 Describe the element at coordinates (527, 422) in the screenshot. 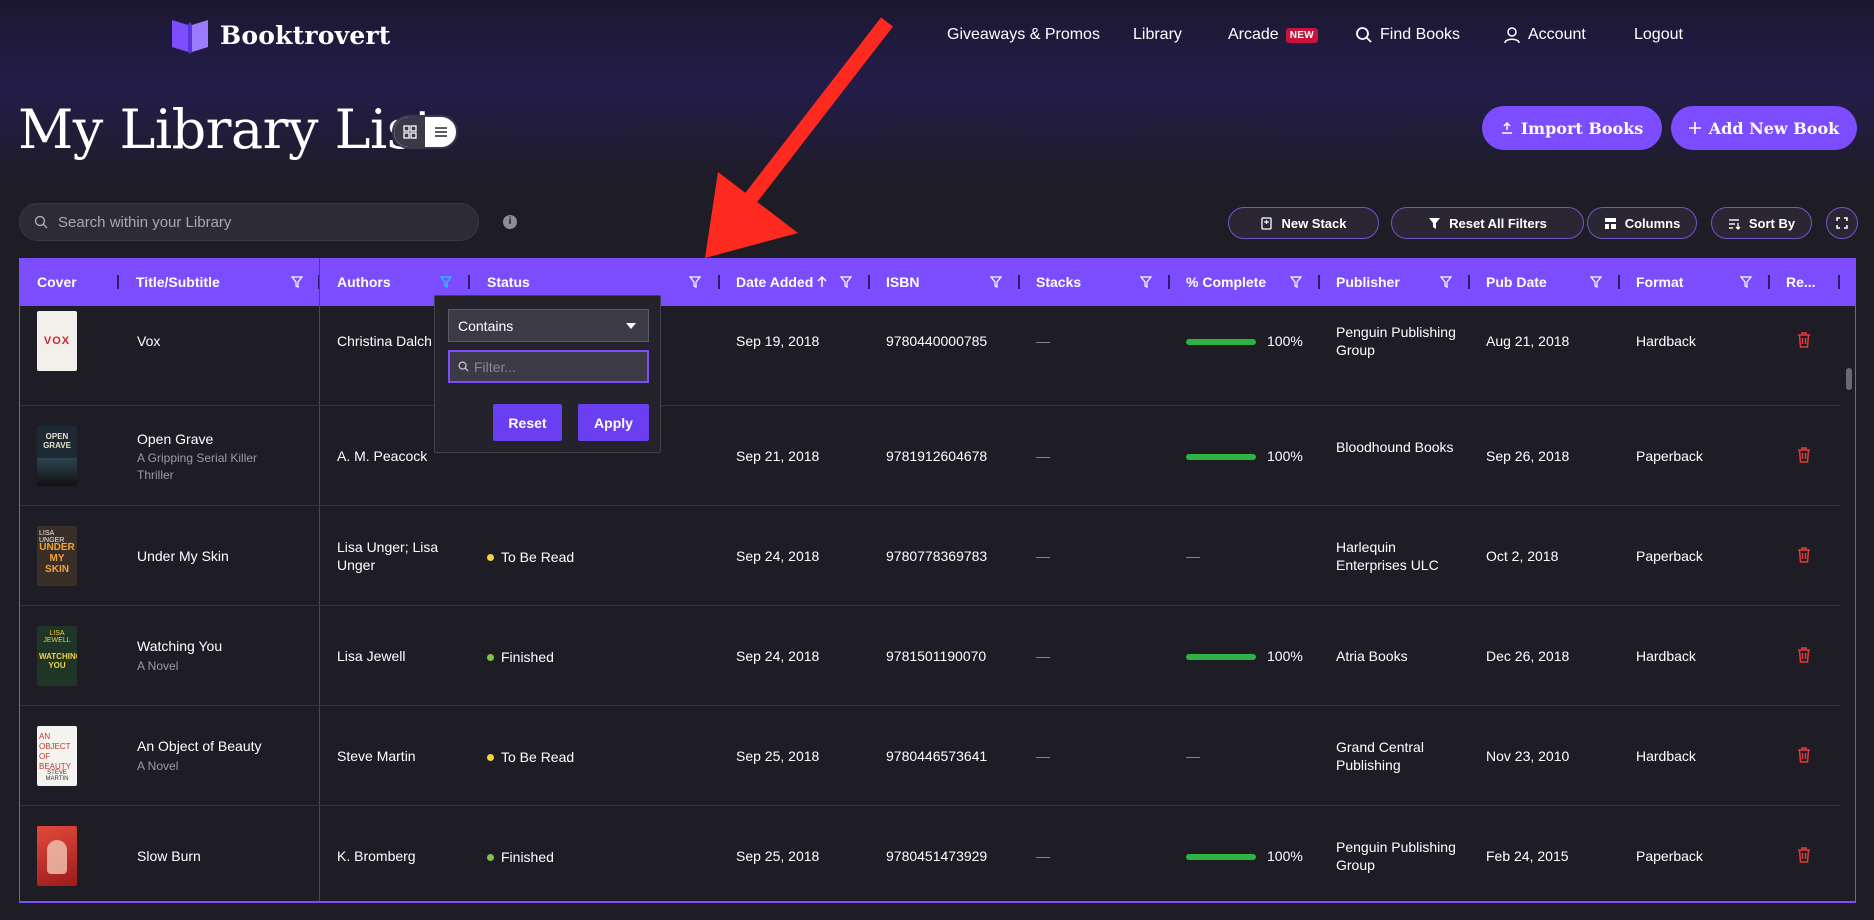

I see `filter-reset-button: Reset` at that location.